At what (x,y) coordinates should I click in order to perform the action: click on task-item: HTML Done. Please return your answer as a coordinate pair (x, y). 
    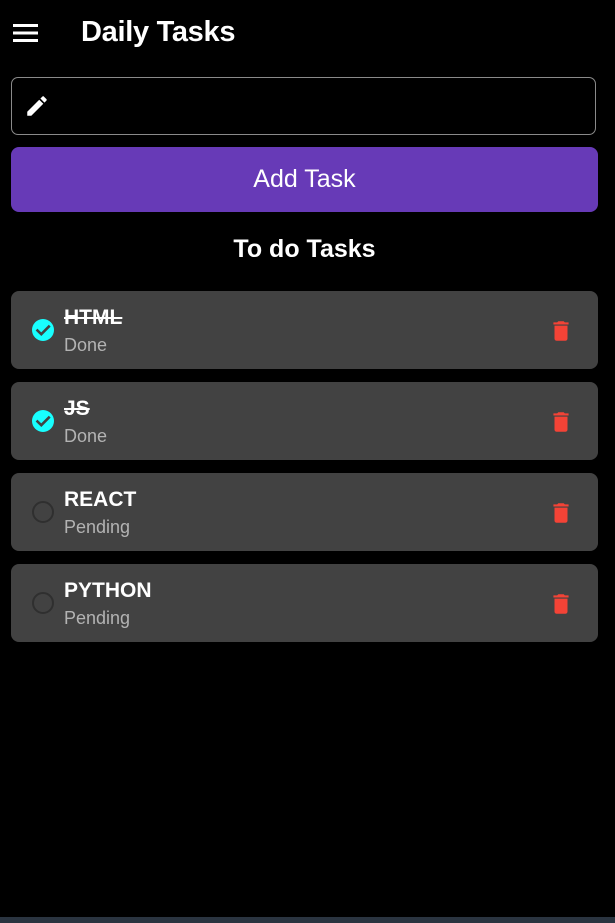
    Looking at the image, I should click on (304, 330).